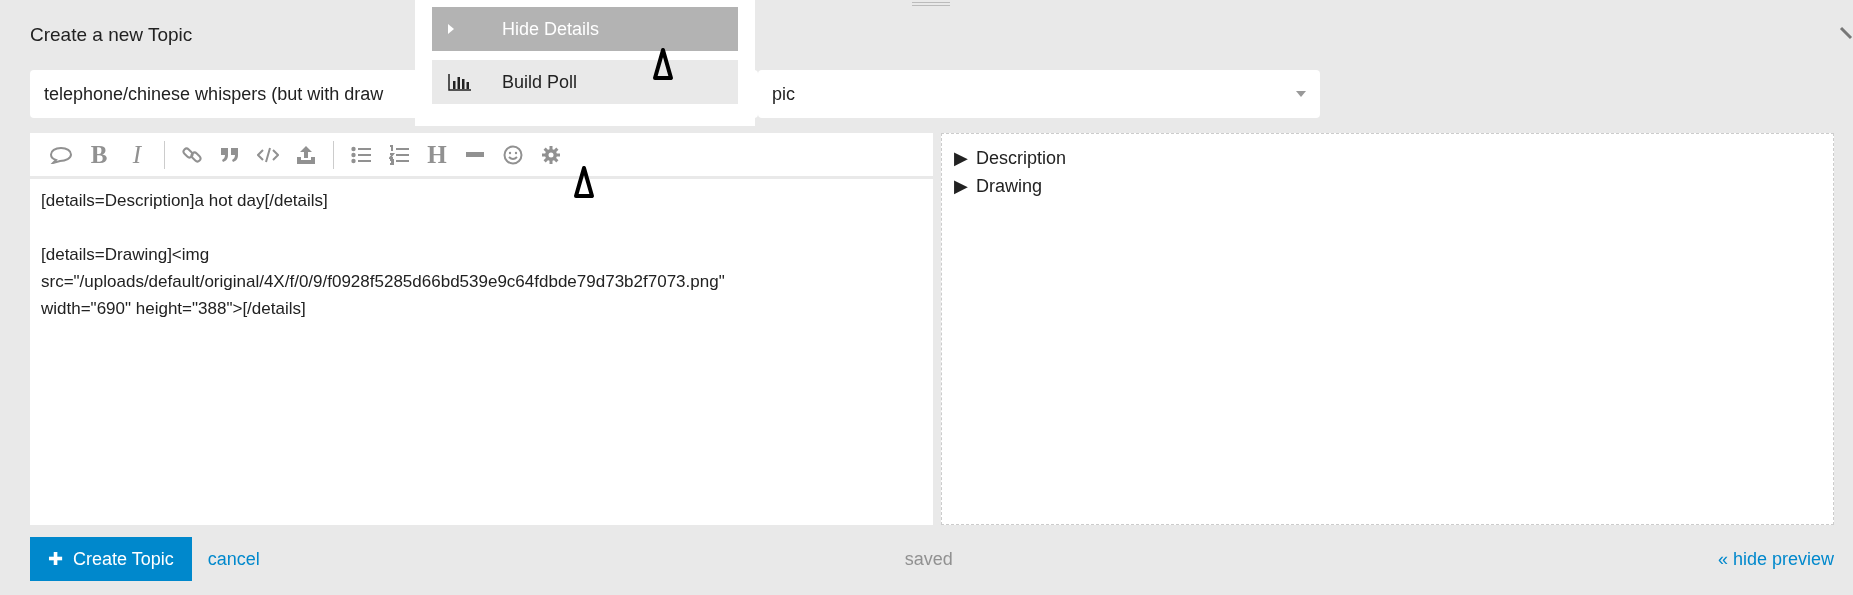 This screenshot has height=595, width=1853. I want to click on collapse-icon, so click(1846, 33).